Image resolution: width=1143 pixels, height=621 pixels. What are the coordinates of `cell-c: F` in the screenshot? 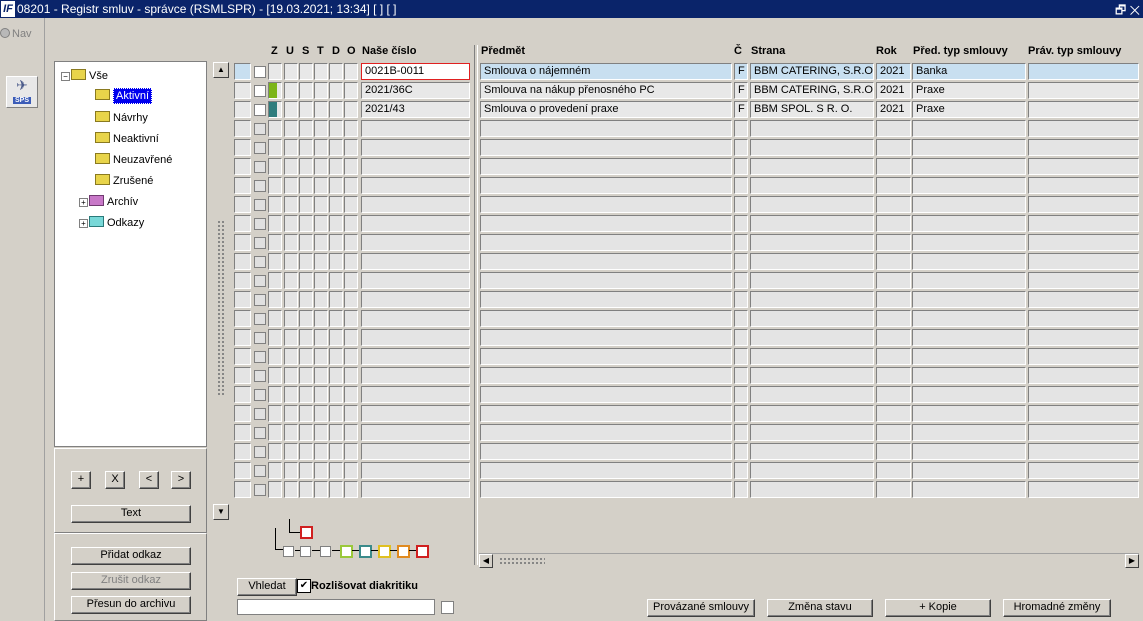 It's located at (741, 71).